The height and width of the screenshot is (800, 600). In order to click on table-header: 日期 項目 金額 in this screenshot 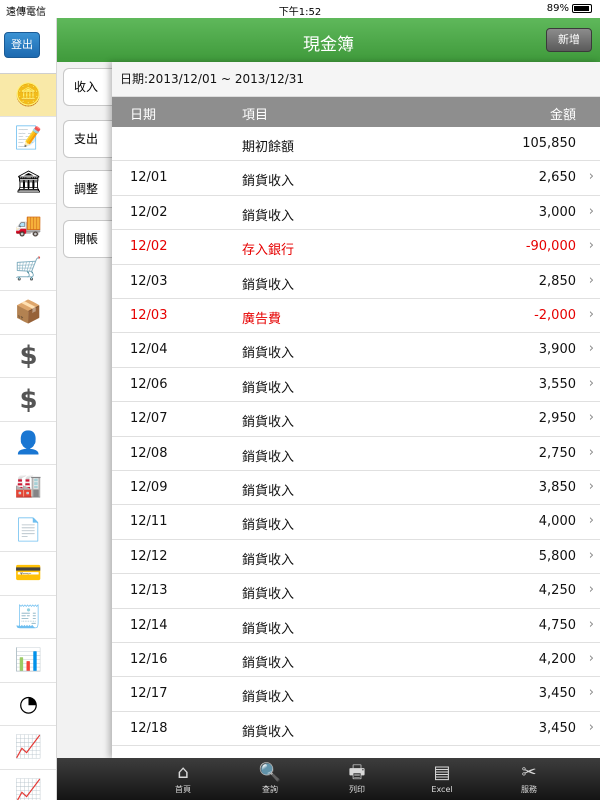, I will do `click(356, 112)`.